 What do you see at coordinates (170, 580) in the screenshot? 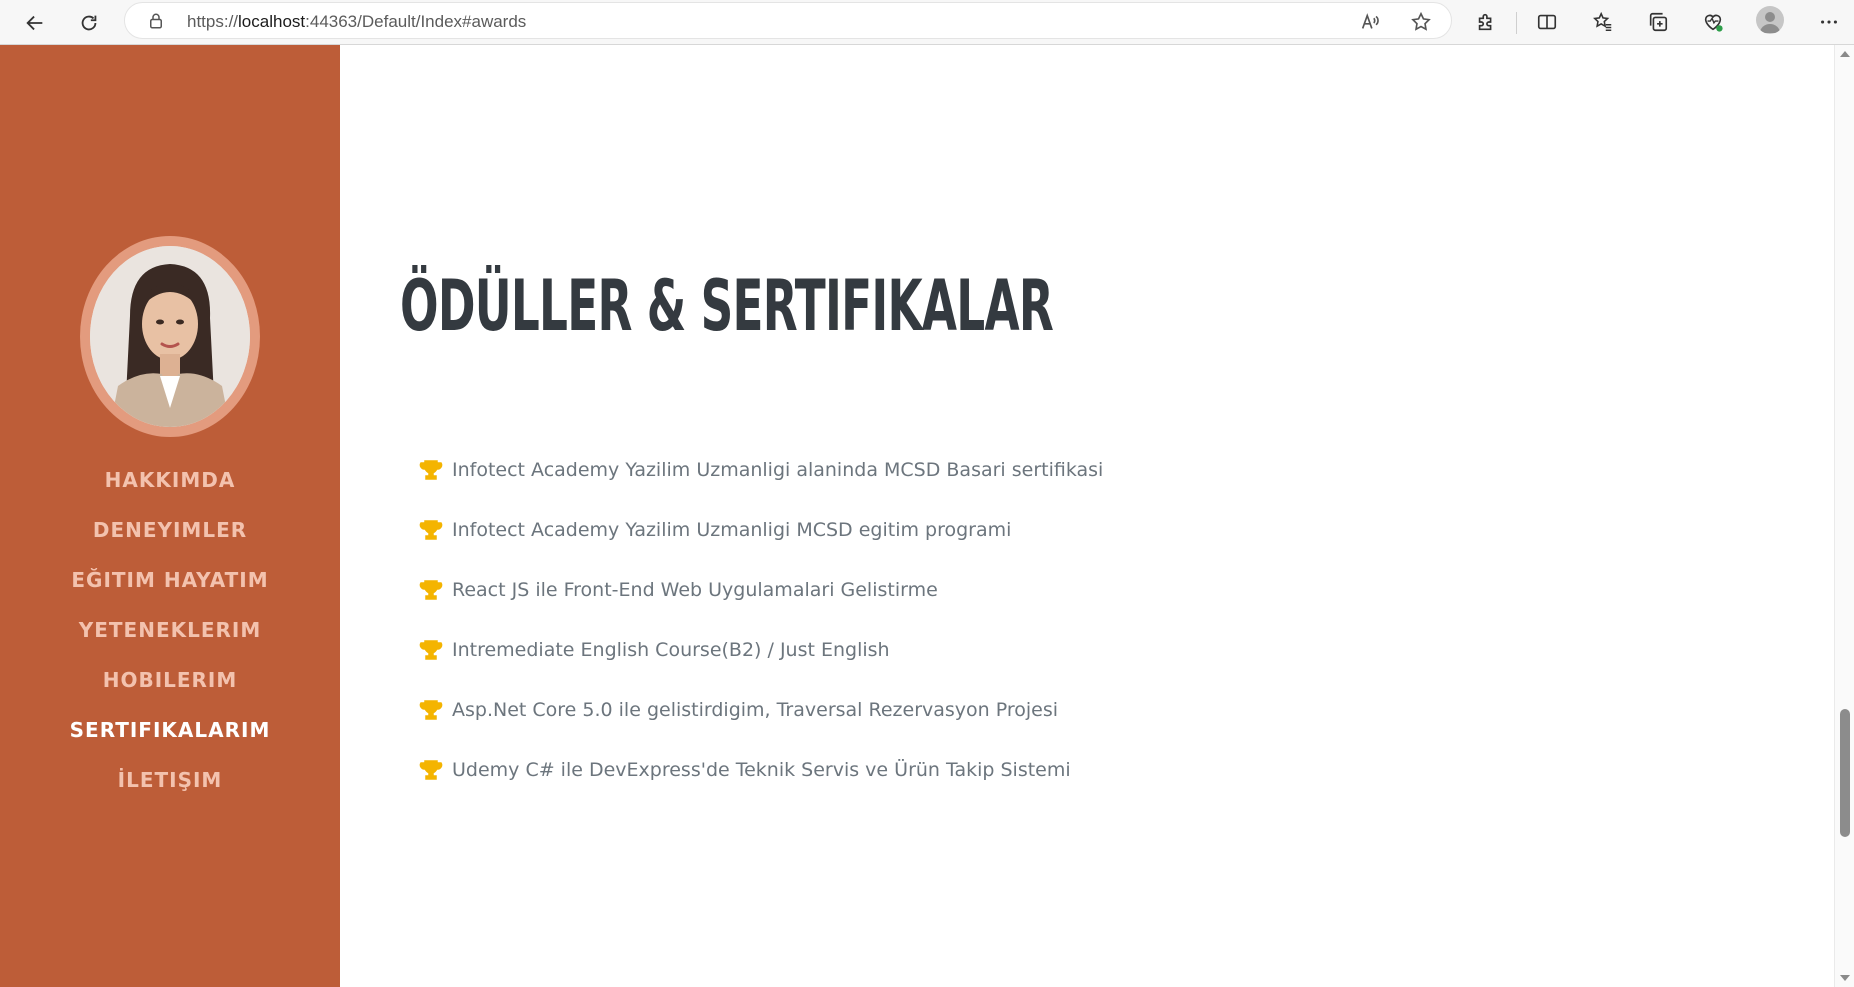
I see `sidebar-item-egitim-hayatim: EĞITIM HAYATIM` at bounding box center [170, 580].